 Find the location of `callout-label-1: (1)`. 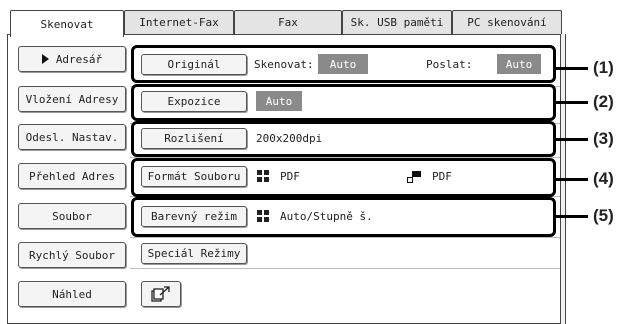

callout-label-1: (1) is located at coordinates (603, 67).